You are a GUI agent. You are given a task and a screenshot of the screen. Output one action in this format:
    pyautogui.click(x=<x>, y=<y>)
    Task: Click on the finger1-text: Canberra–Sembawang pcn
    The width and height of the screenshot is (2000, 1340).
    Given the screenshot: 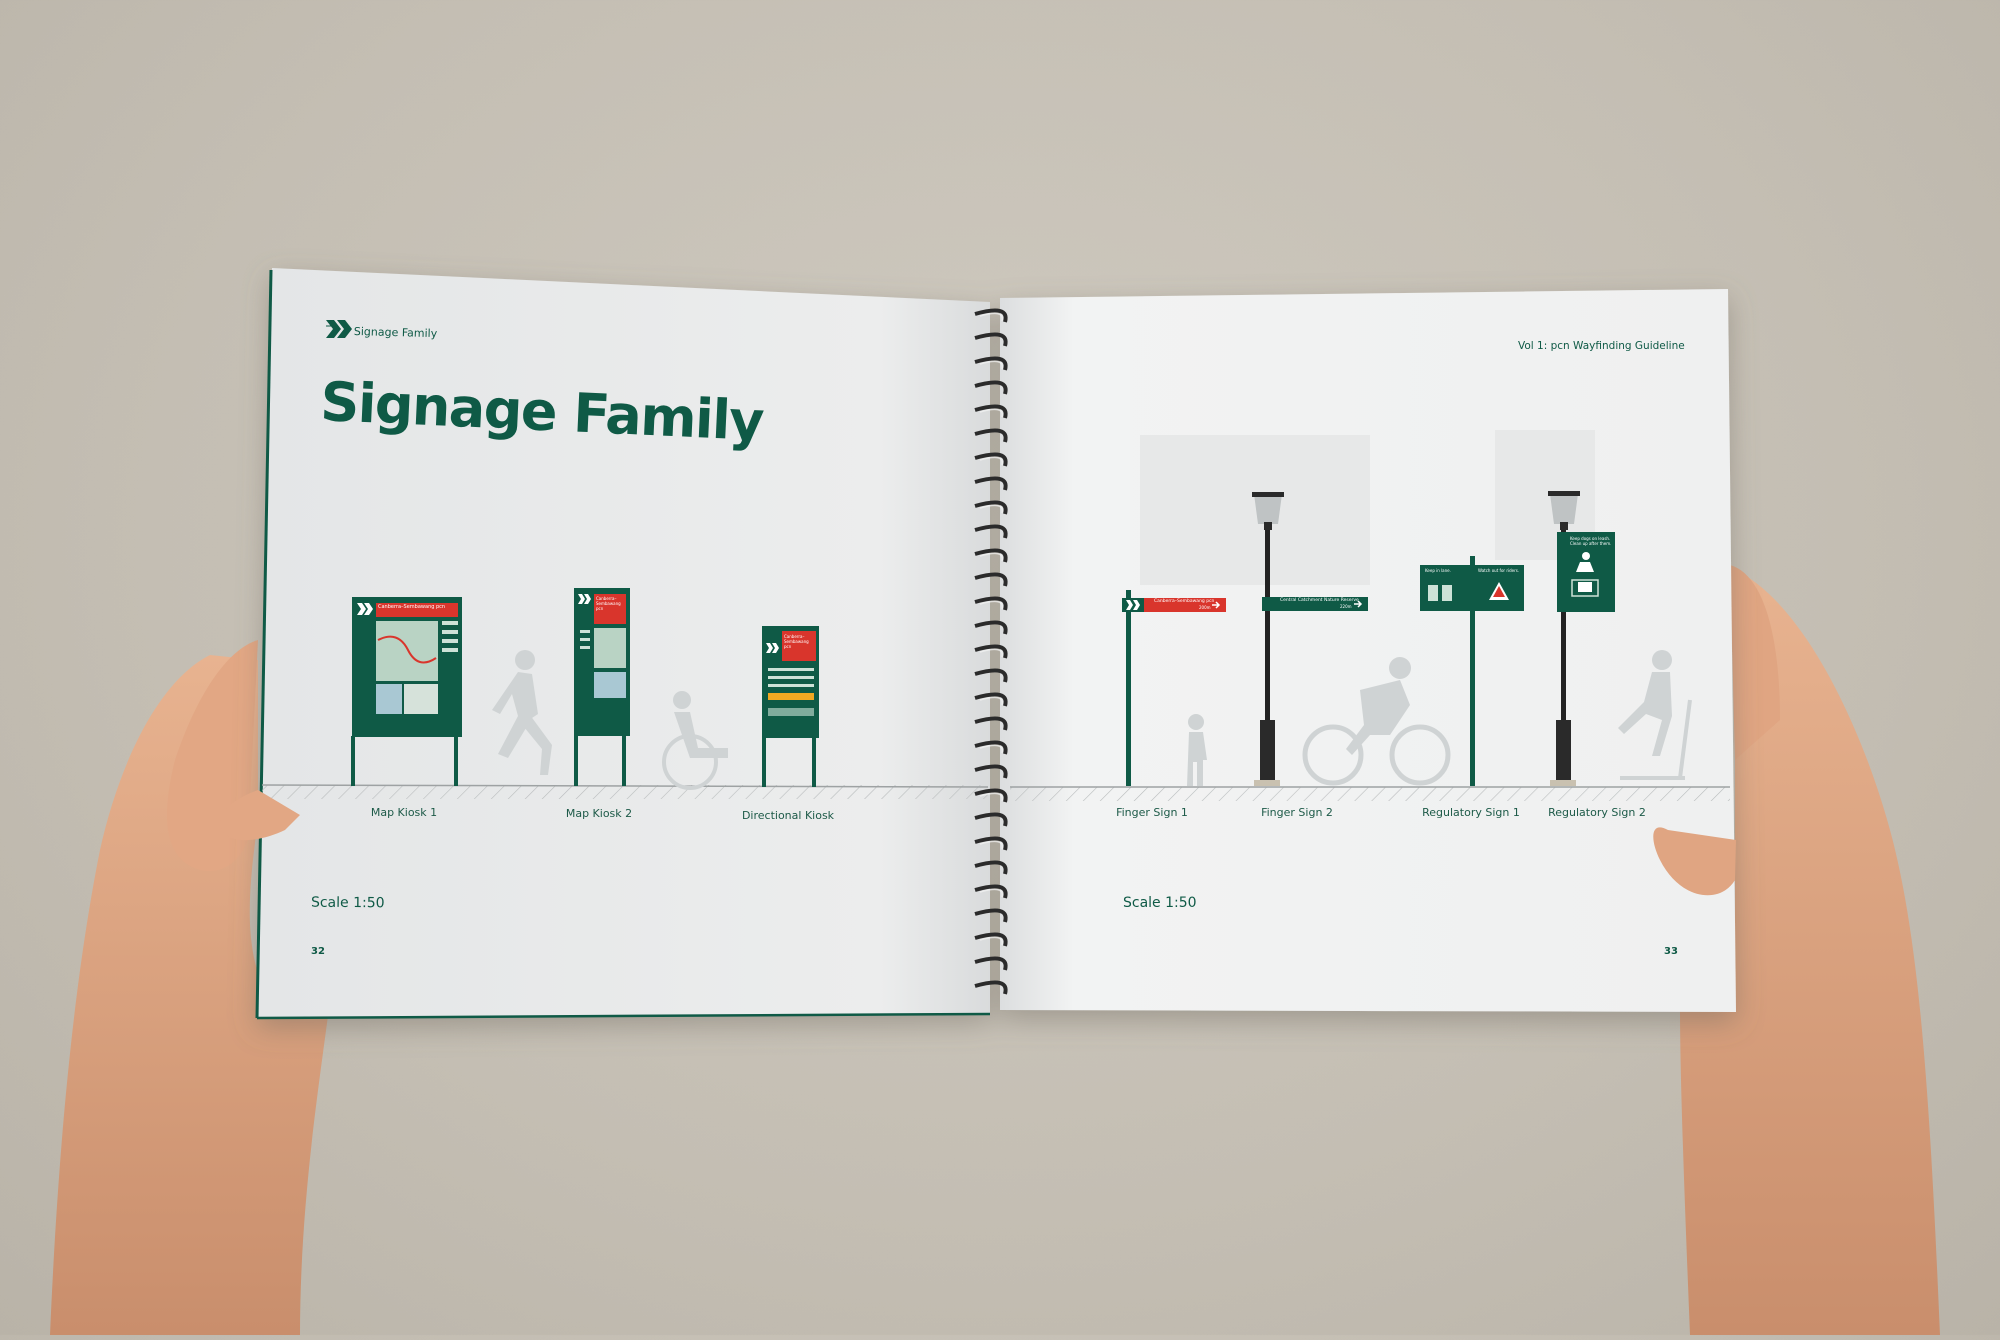 What is the action you would take?
    pyautogui.click(x=1184, y=601)
    